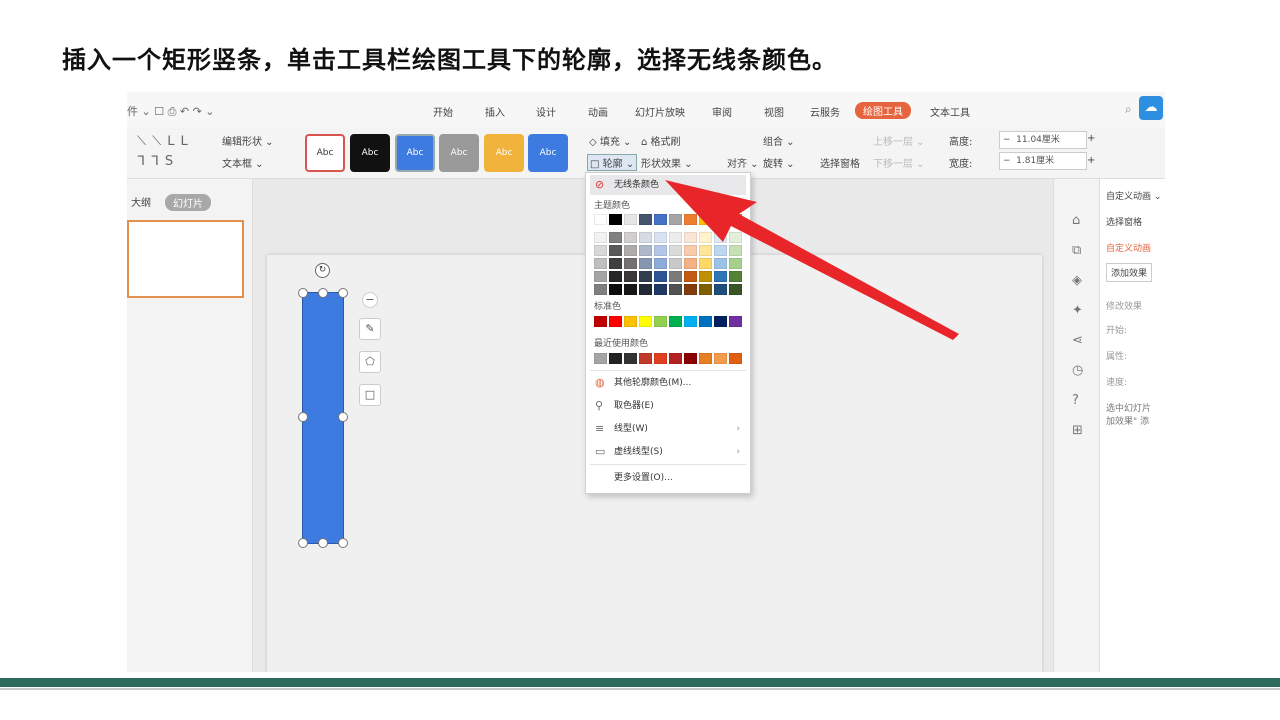 This screenshot has height=720, width=1280. I want to click on grid-icon: ⊞, so click(1077, 430).